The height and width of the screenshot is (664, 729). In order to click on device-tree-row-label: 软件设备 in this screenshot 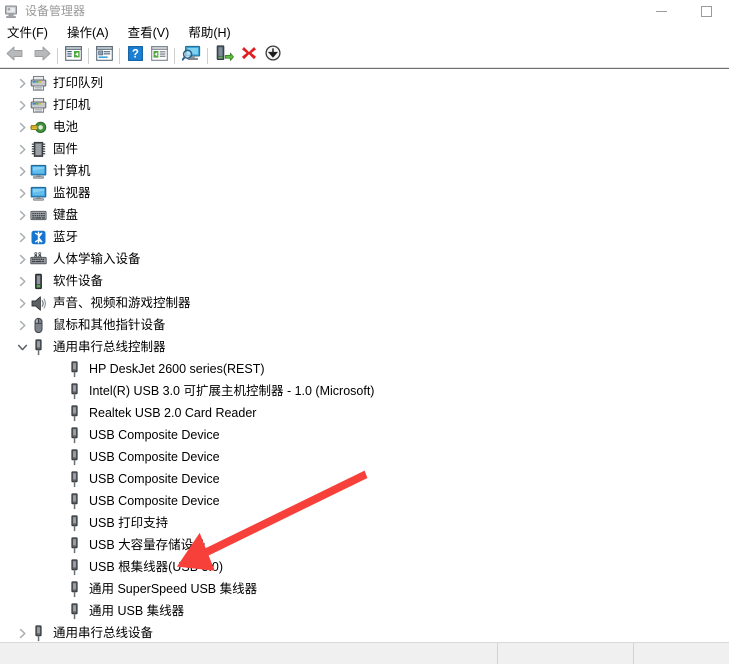, I will do `click(78, 280)`.